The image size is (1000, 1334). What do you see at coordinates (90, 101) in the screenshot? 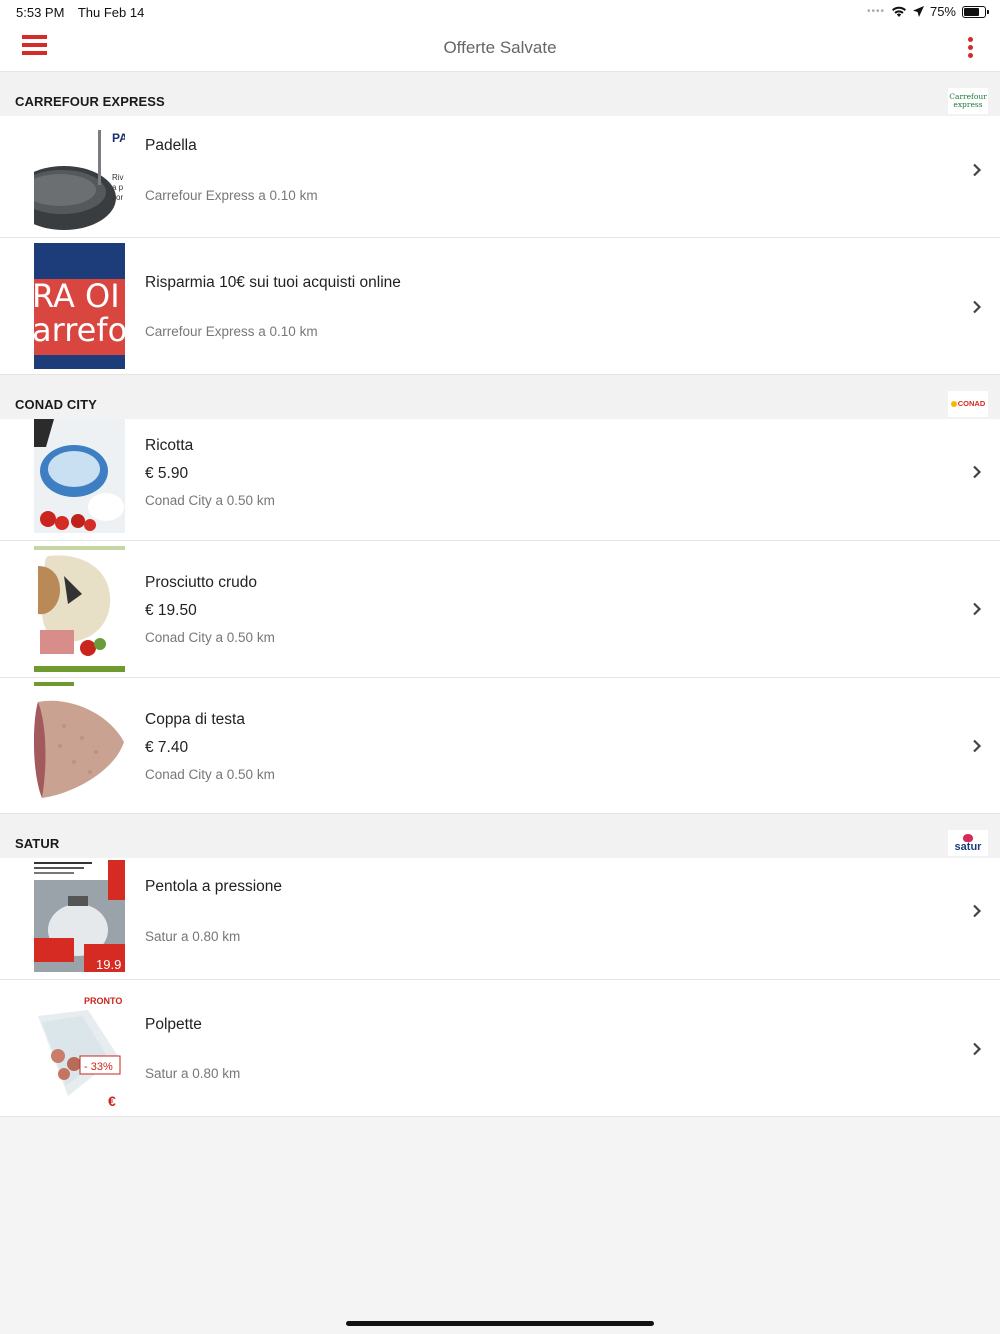
I see `section-title: CARREFOUR EXPRESS` at bounding box center [90, 101].